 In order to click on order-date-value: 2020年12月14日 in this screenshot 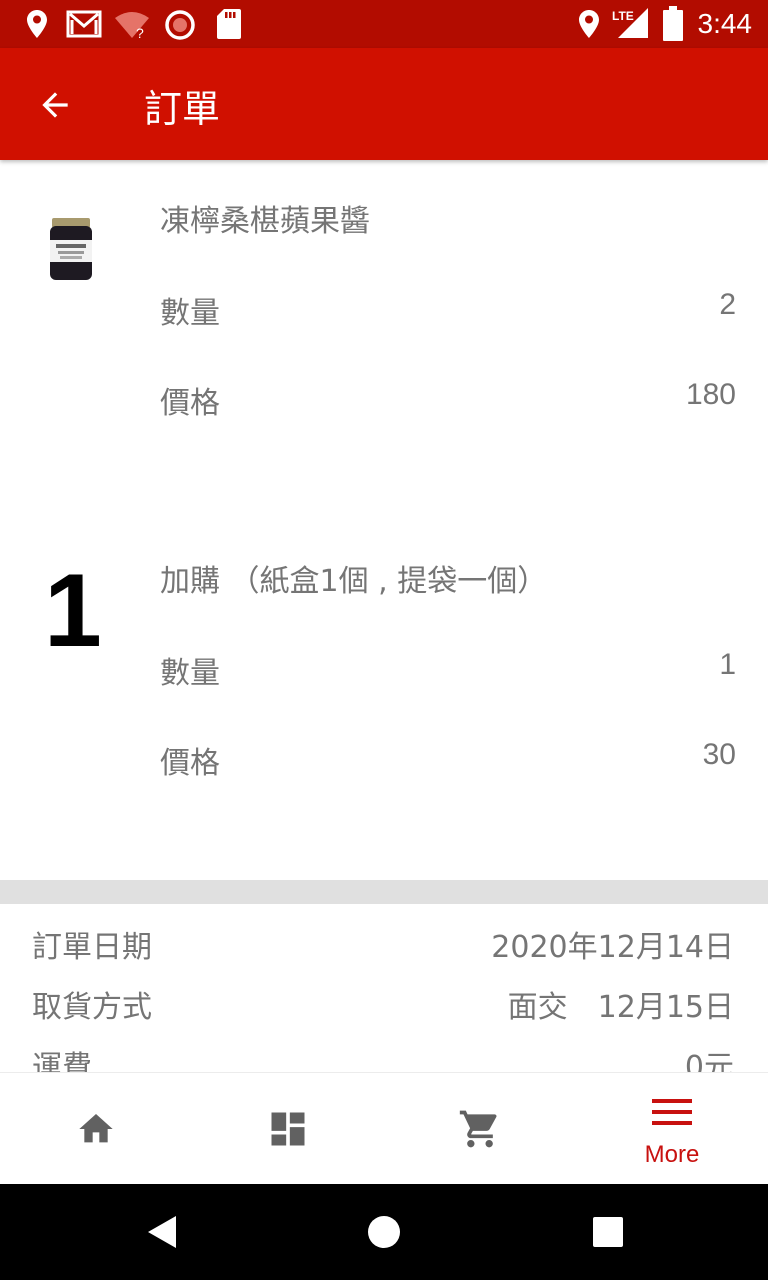, I will do `click(612, 947)`.